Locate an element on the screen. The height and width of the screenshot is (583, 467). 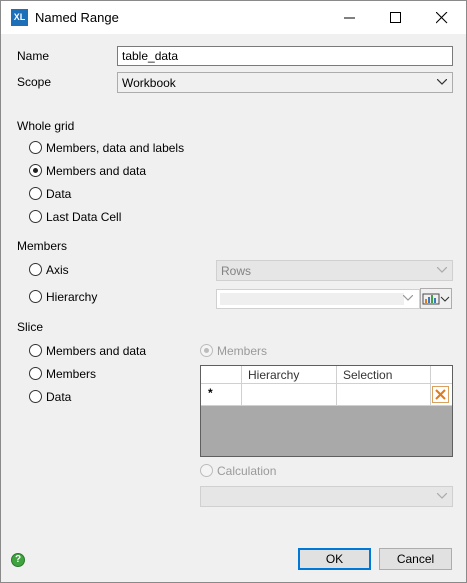
minimize-icon is located at coordinates (349, 18).